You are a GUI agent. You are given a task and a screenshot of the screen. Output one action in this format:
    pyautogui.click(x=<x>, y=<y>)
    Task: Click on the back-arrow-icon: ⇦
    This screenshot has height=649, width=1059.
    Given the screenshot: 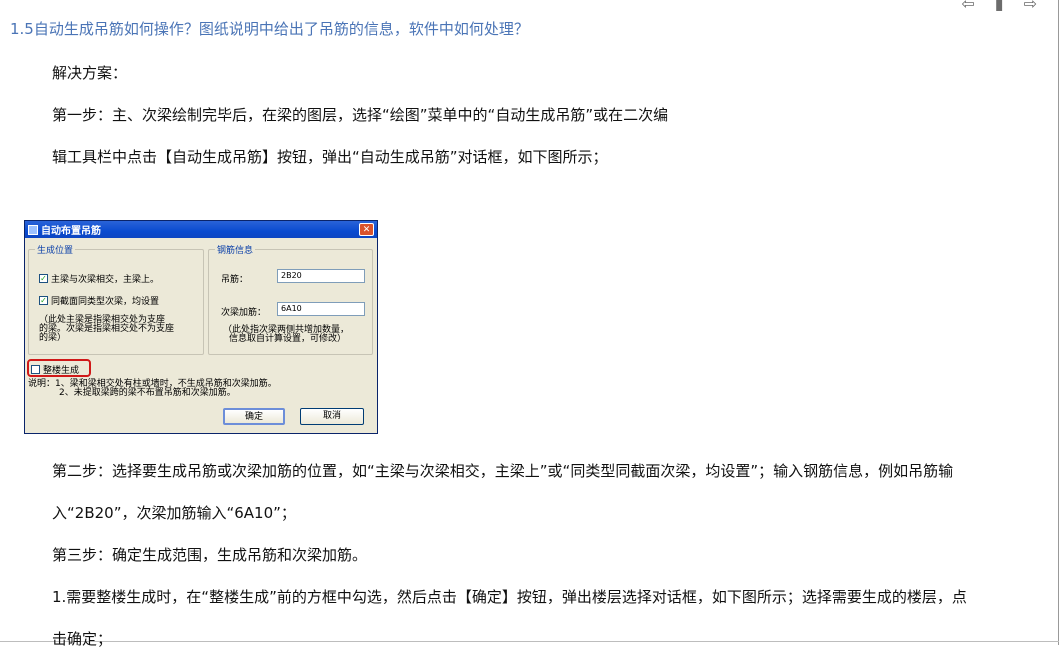 What is the action you would take?
    pyautogui.click(x=967, y=6)
    